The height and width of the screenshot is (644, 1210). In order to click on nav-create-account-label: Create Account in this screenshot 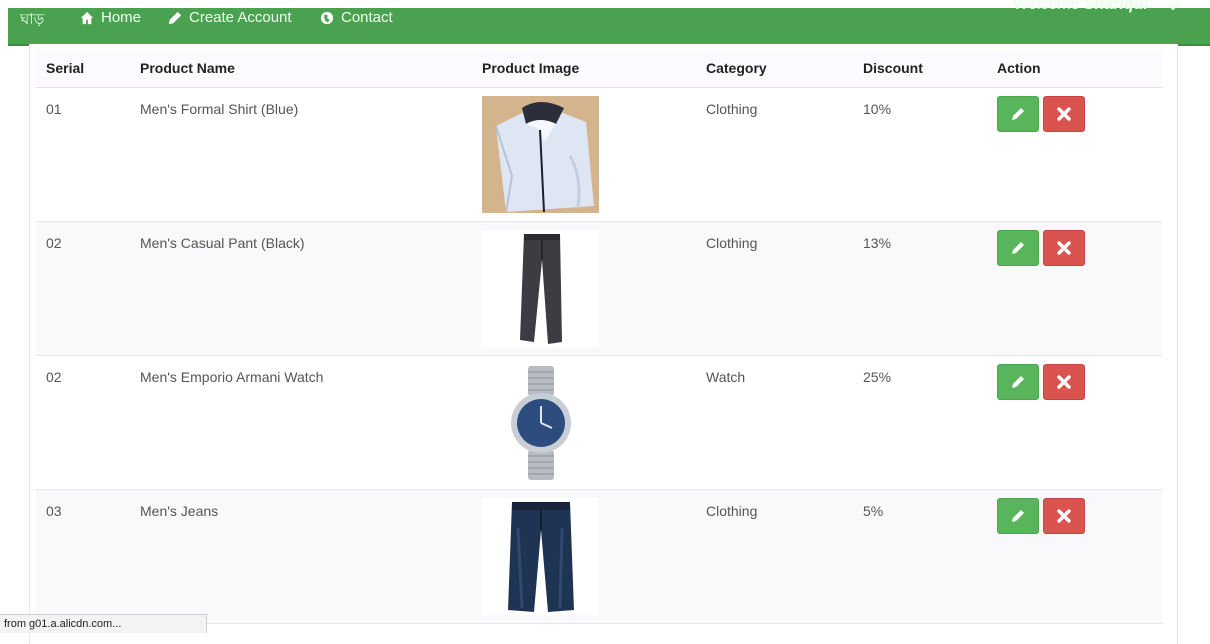, I will do `click(240, 17)`.